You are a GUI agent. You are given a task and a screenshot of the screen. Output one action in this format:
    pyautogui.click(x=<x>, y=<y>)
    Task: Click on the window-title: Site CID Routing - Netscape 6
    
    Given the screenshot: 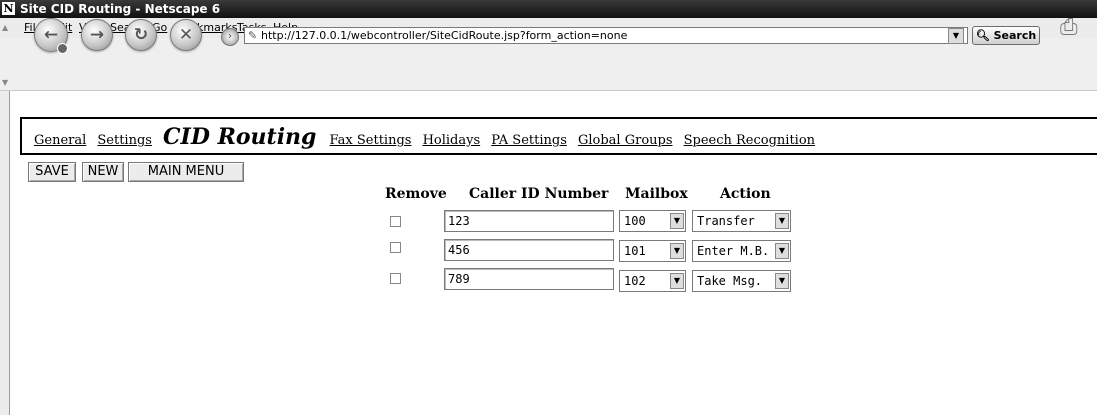 What is the action you would take?
    pyautogui.click(x=120, y=9)
    